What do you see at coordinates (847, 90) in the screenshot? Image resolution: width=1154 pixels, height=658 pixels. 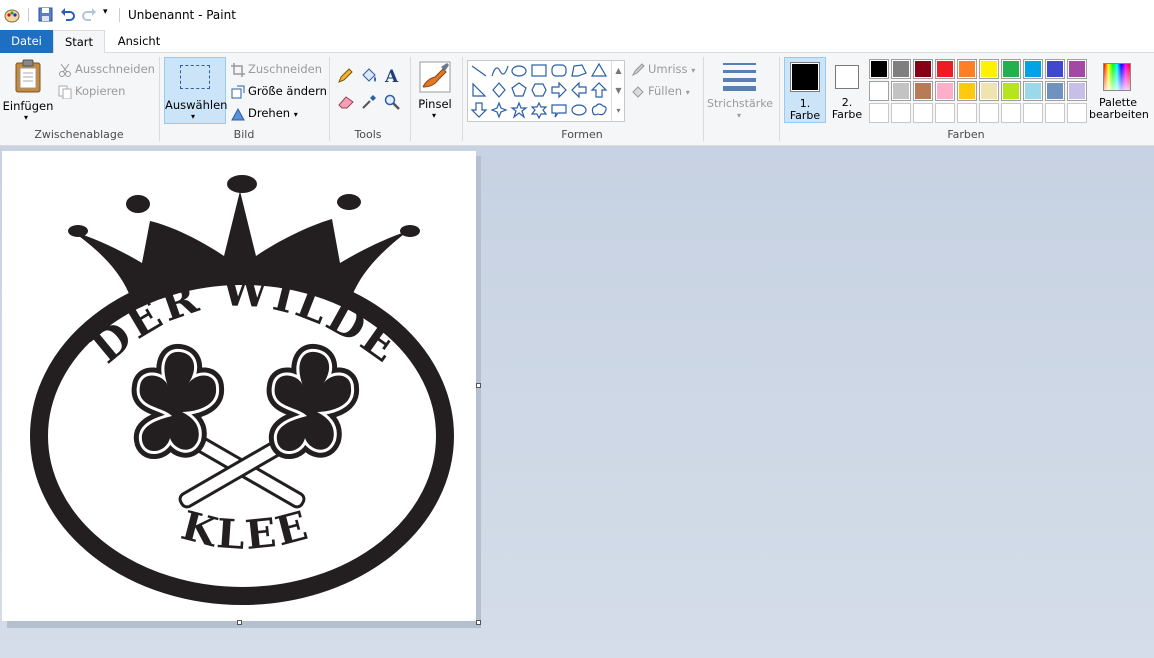 I see `color2-button: 2. Farbe` at bounding box center [847, 90].